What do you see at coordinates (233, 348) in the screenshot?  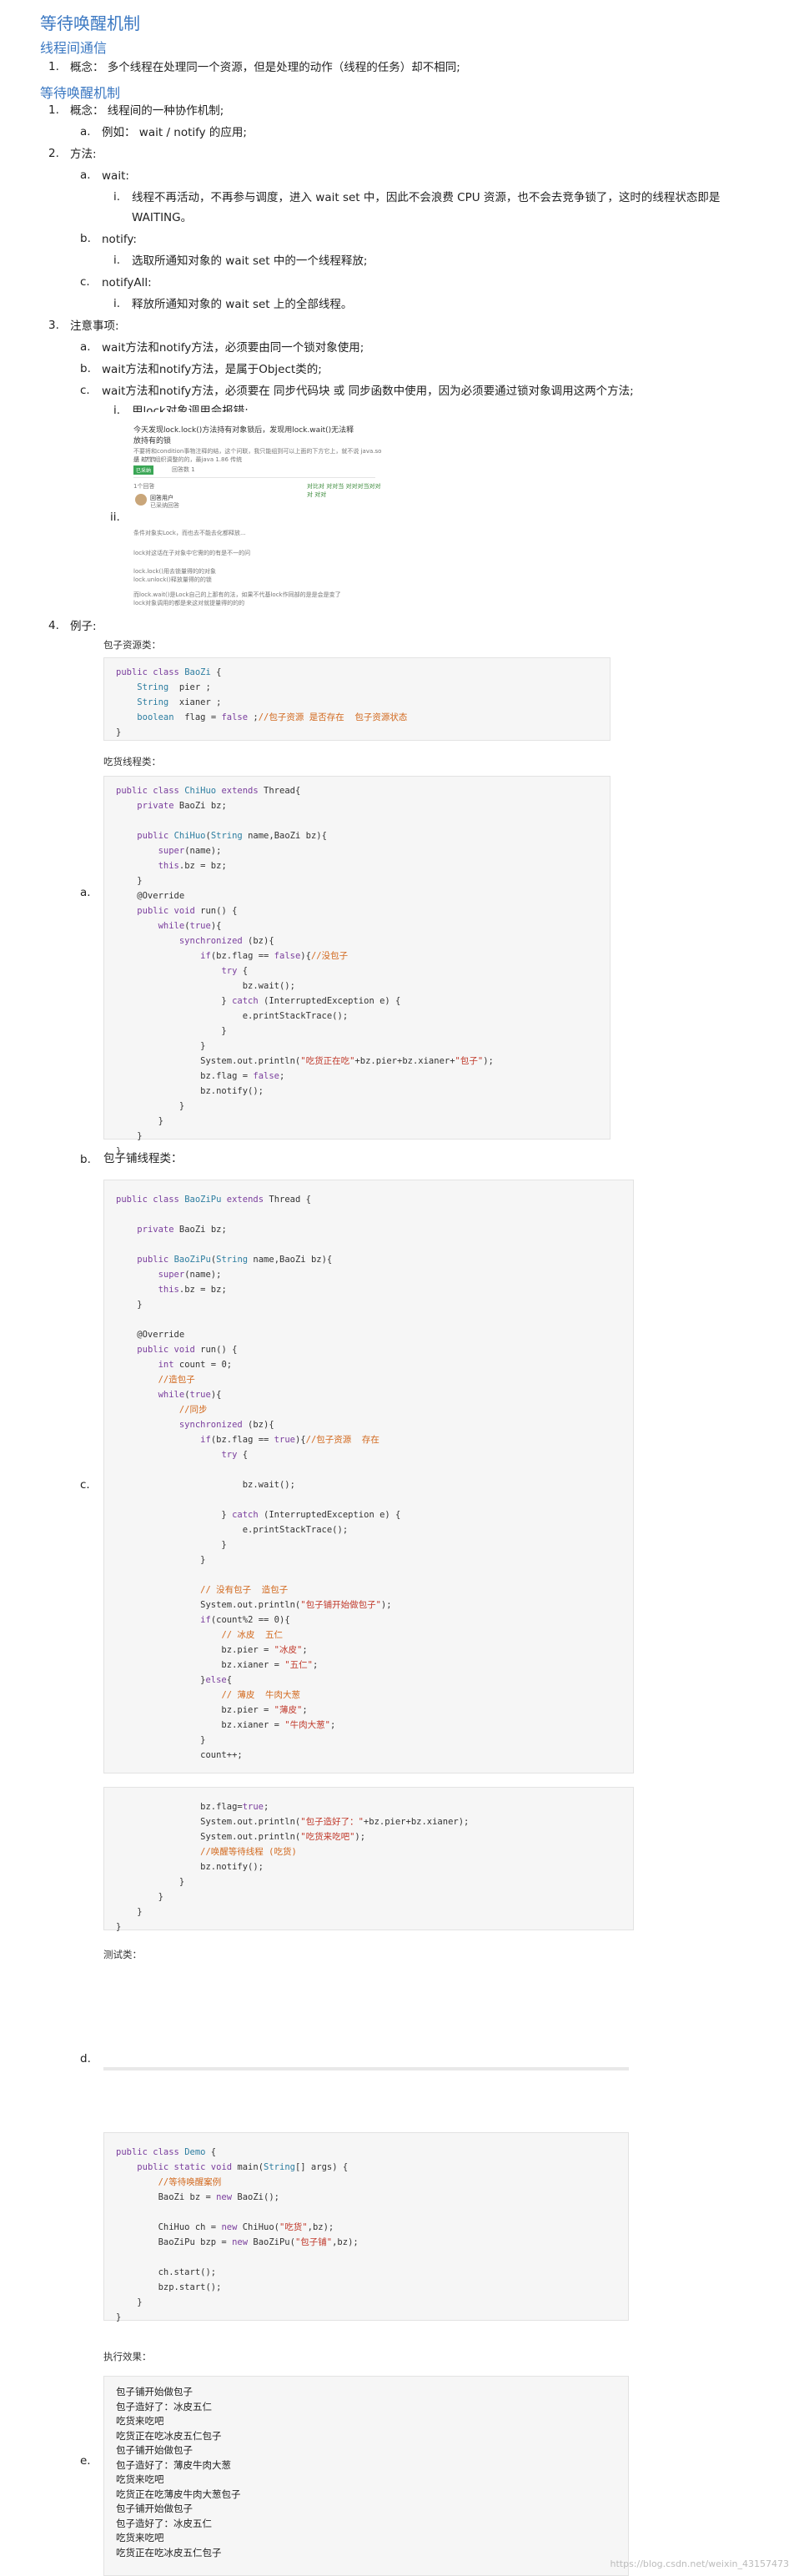 I see `list-item-text: wait方法和notify方法，必须要由同一个锁对象使用;` at bounding box center [233, 348].